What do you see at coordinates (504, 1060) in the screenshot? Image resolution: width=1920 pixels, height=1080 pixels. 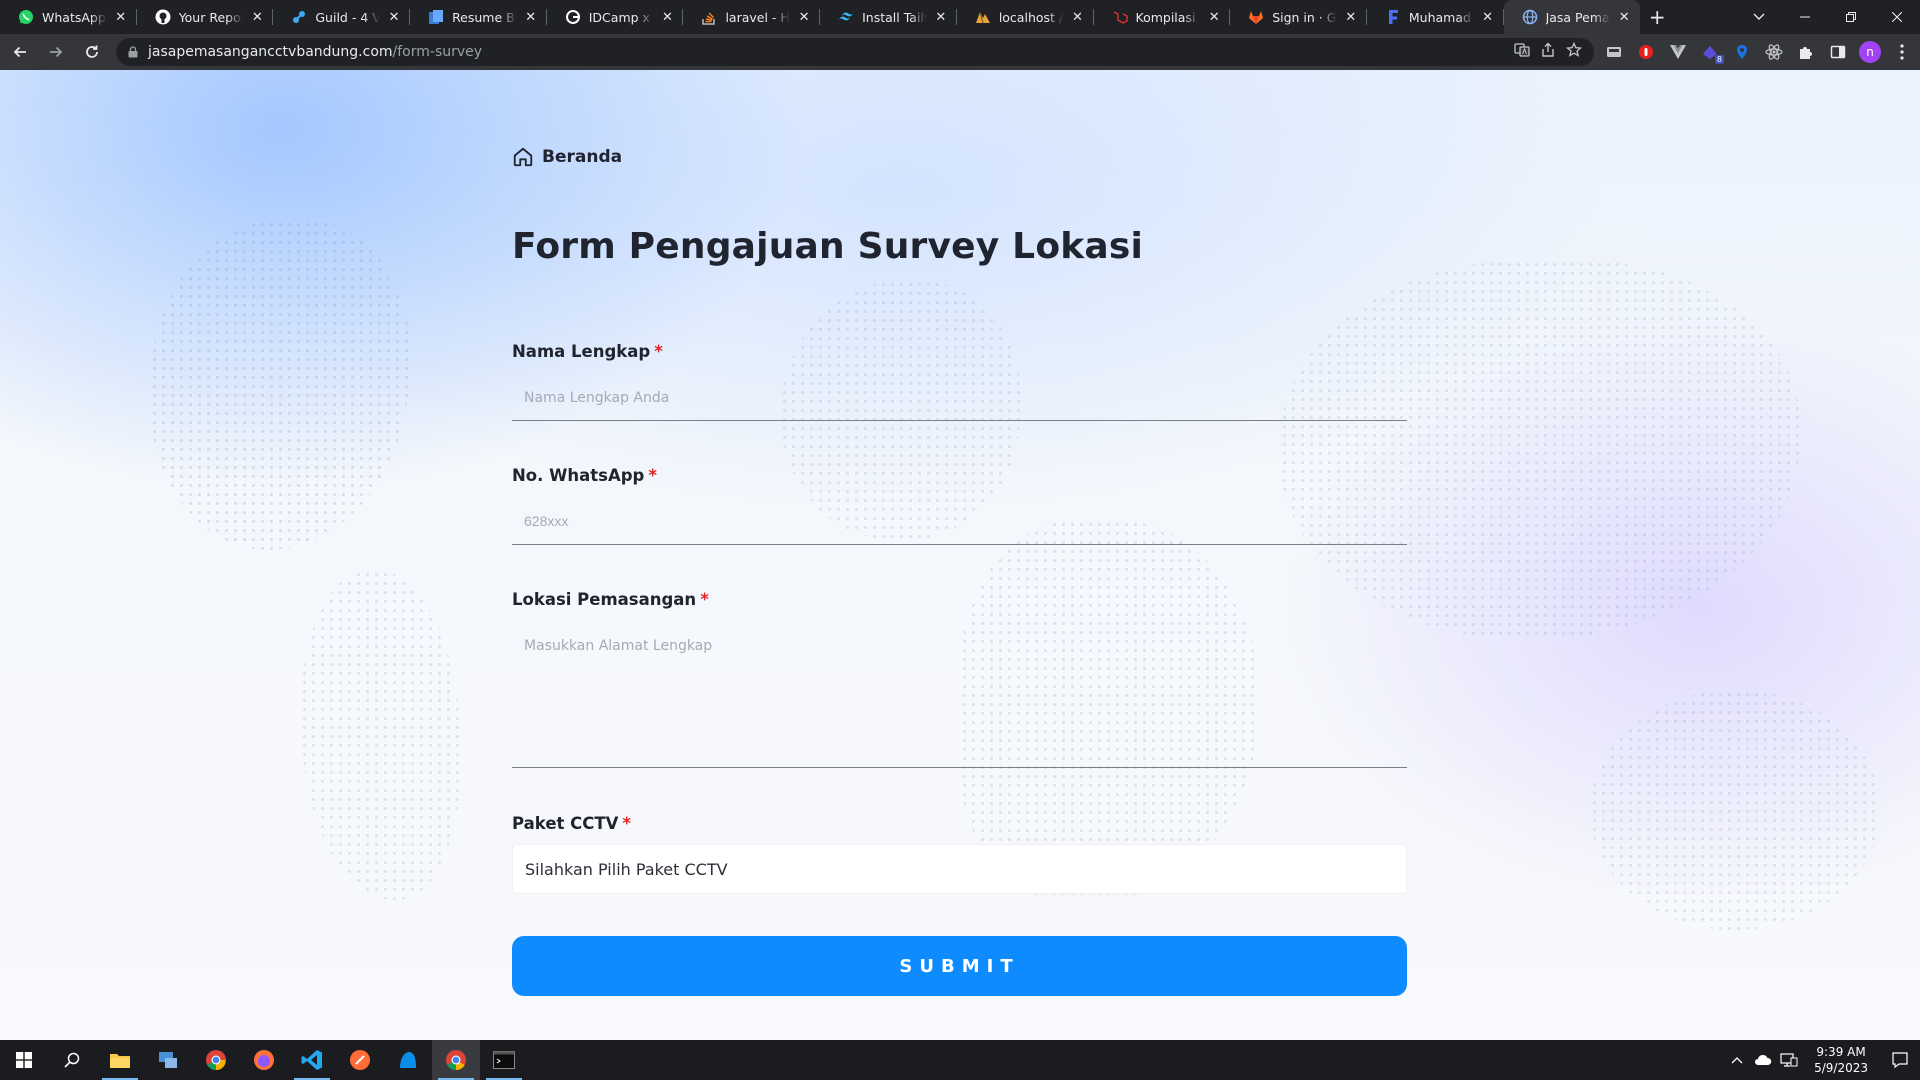 I see `taskbar-terminal` at bounding box center [504, 1060].